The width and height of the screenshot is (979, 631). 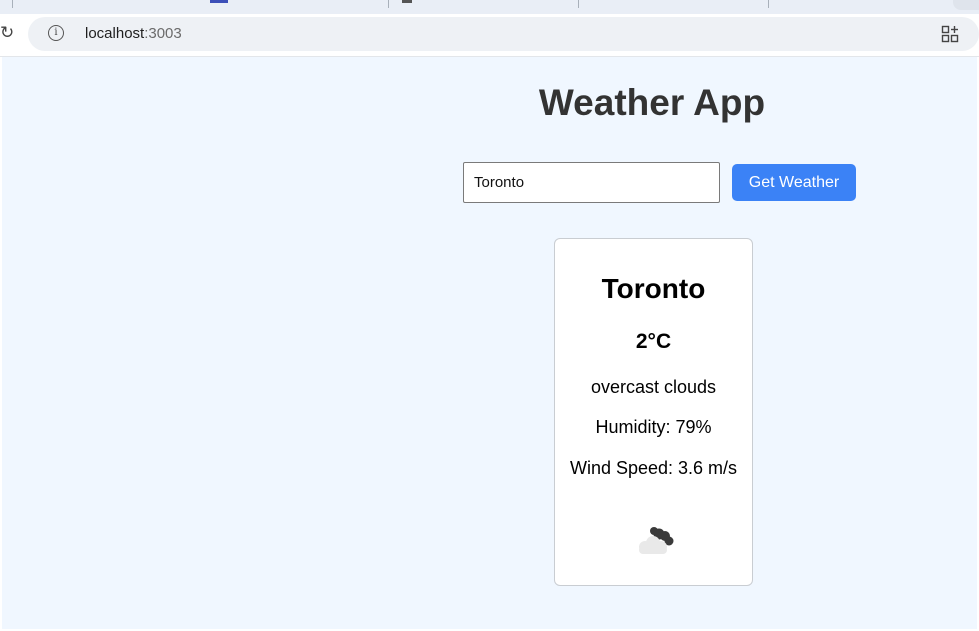 I want to click on tab-strip-edge, so click(x=966, y=5).